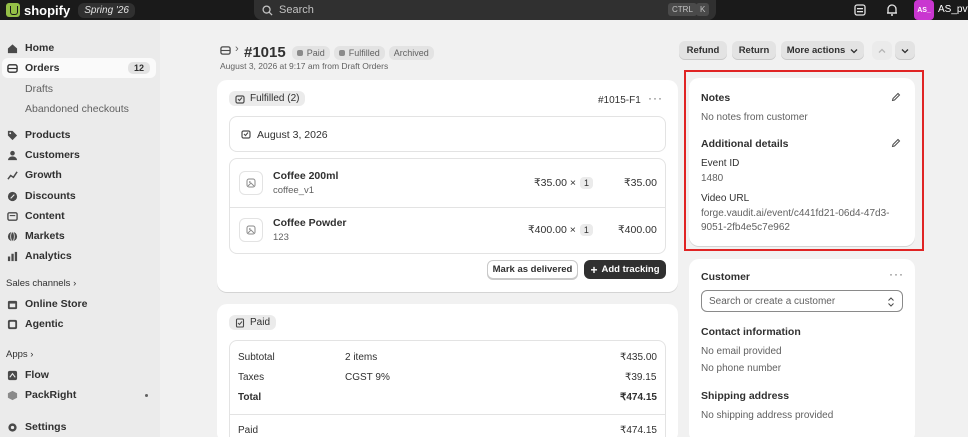 The height and width of the screenshot is (437, 968). What do you see at coordinates (12, 48) in the screenshot?
I see `home-icon` at bounding box center [12, 48].